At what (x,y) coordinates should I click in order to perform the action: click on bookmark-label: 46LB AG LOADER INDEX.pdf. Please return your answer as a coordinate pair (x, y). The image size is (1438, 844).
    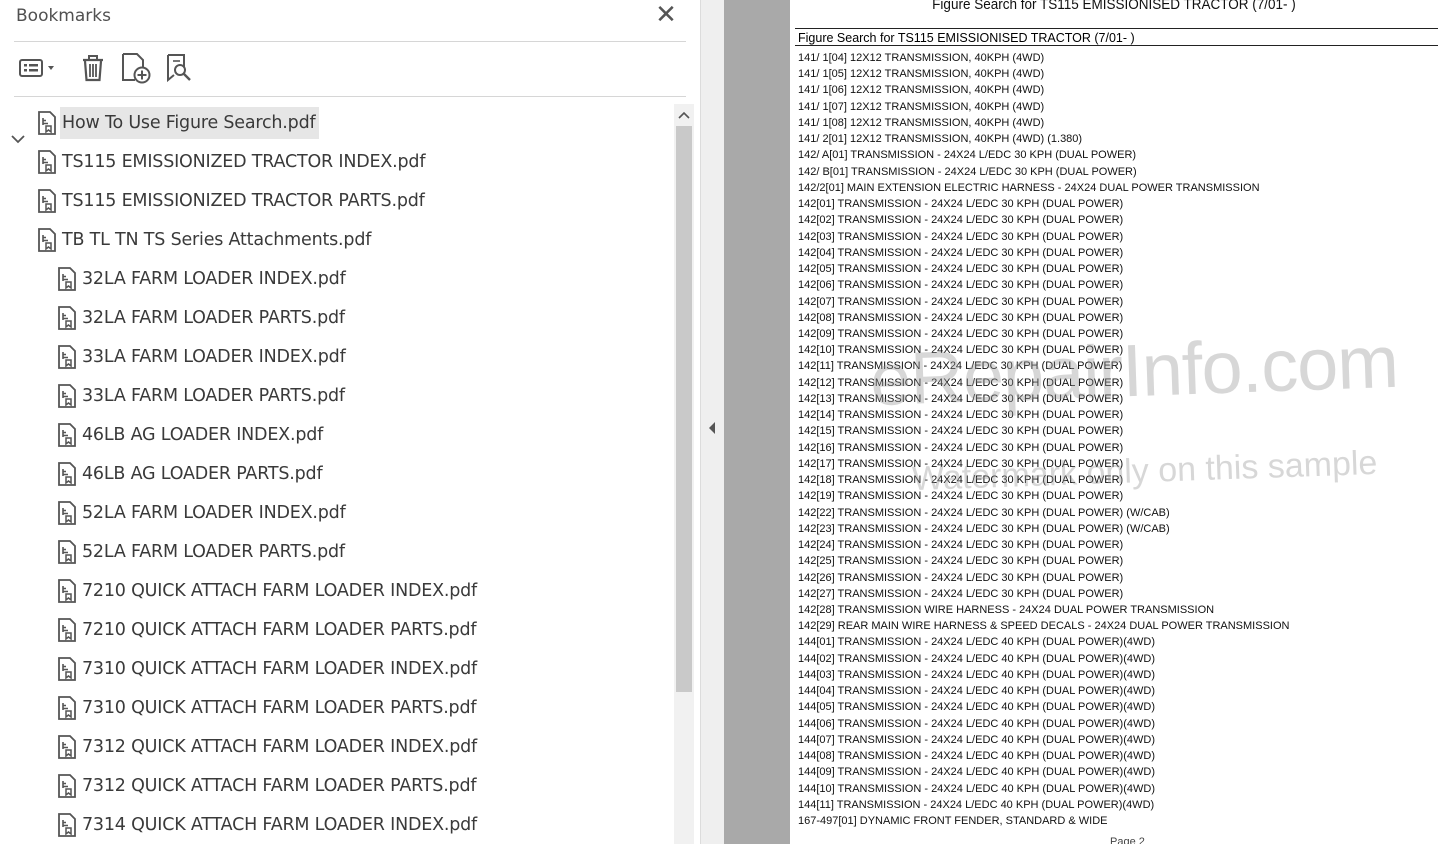
    Looking at the image, I should click on (203, 435).